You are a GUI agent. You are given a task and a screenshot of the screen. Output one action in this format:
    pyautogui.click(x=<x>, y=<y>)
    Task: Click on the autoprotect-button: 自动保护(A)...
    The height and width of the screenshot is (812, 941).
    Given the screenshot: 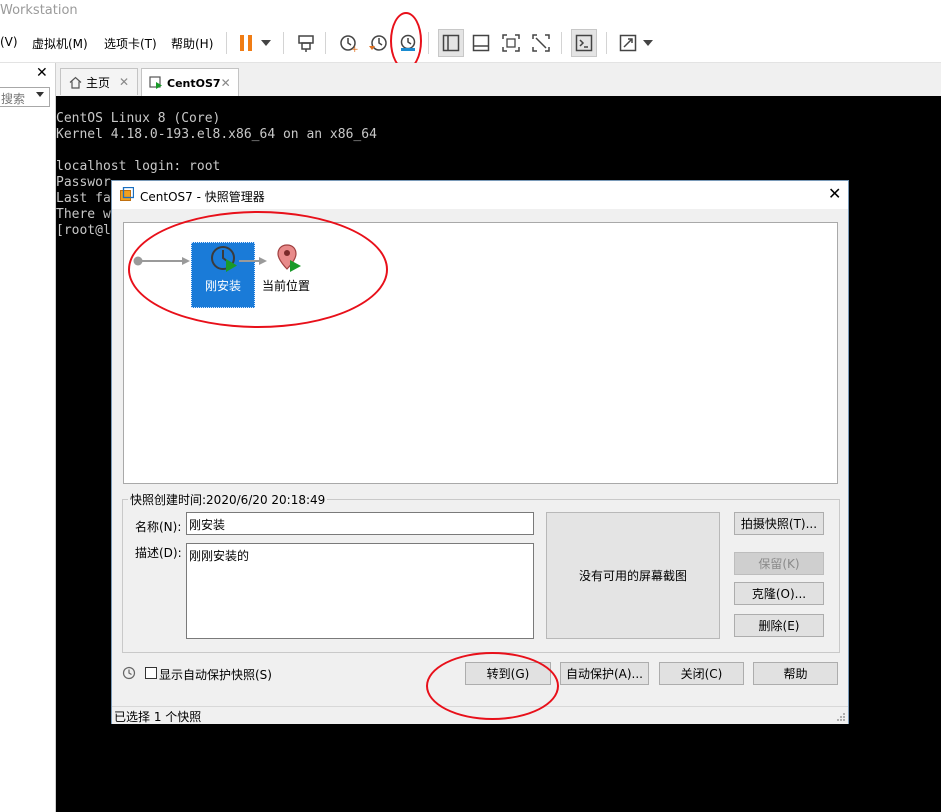 What is the action you would take?
    pyautogui.click(x=604, y=673)
    